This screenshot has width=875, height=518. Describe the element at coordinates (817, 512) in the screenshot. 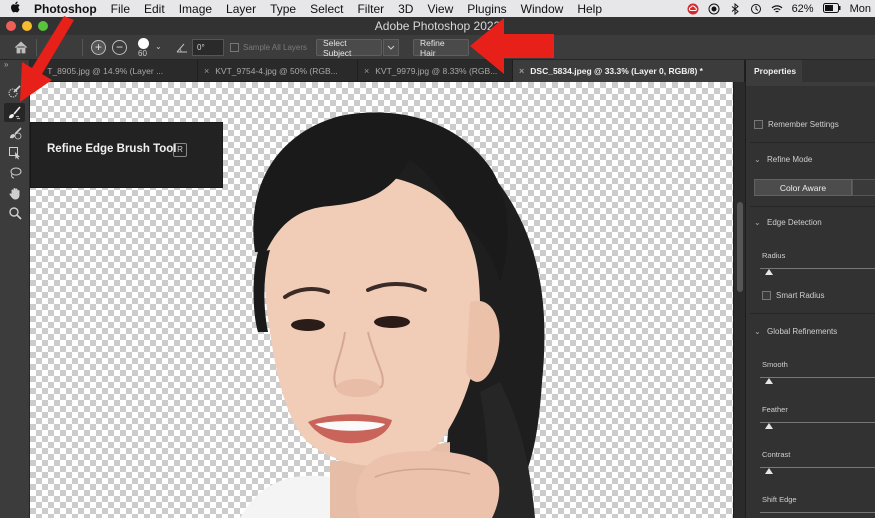

I see `shift-edge-slider` at that location.